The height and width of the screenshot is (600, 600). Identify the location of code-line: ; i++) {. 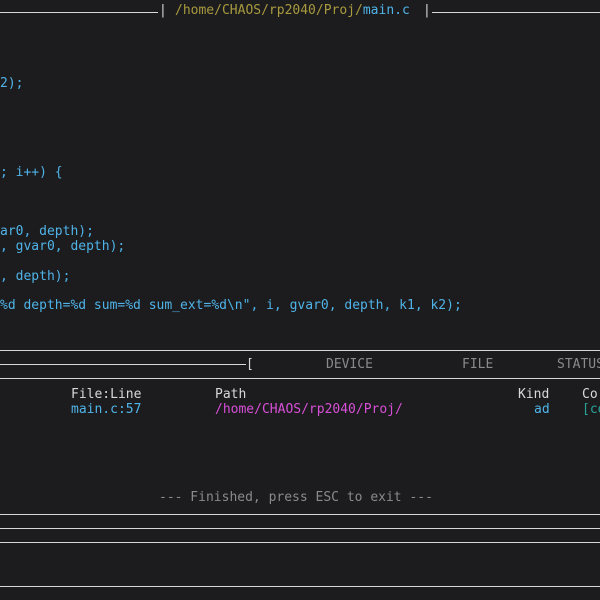
(31, 172).